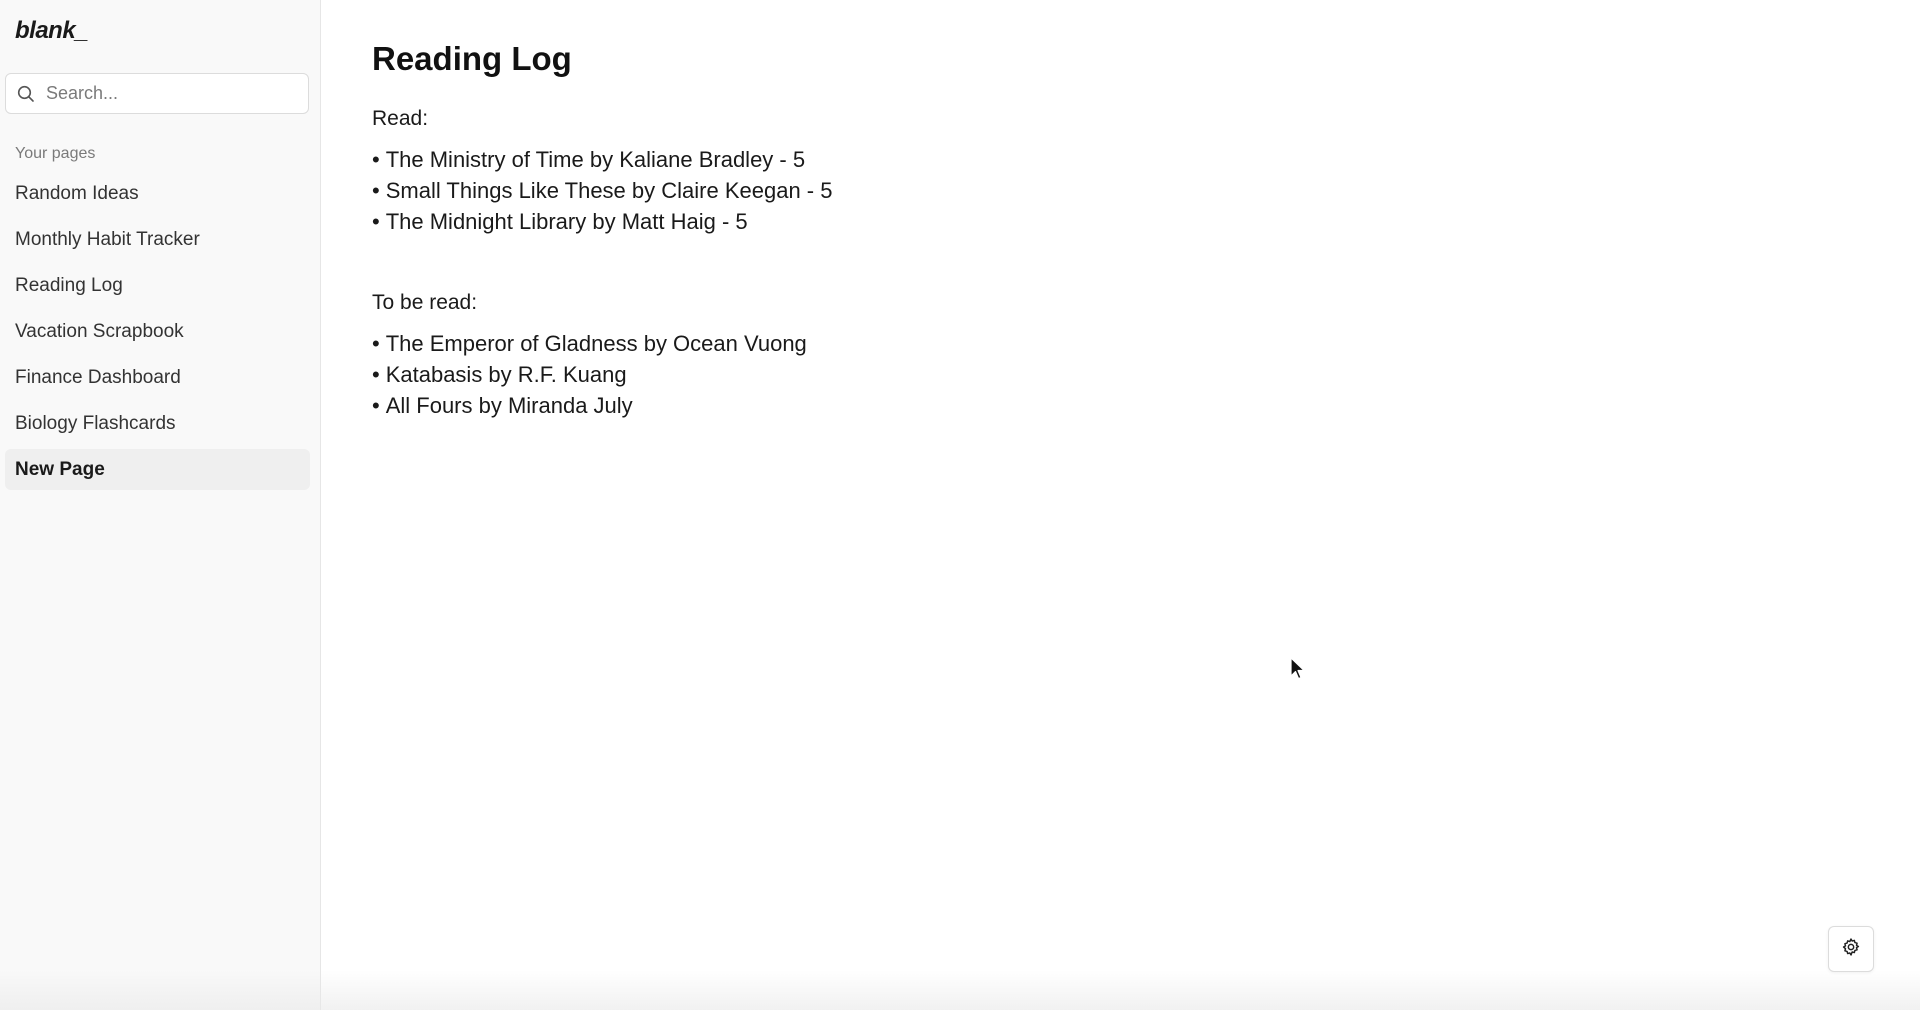  I want to click on list-item: • Katabasis by R.F. Kuang, so click(589, 374).